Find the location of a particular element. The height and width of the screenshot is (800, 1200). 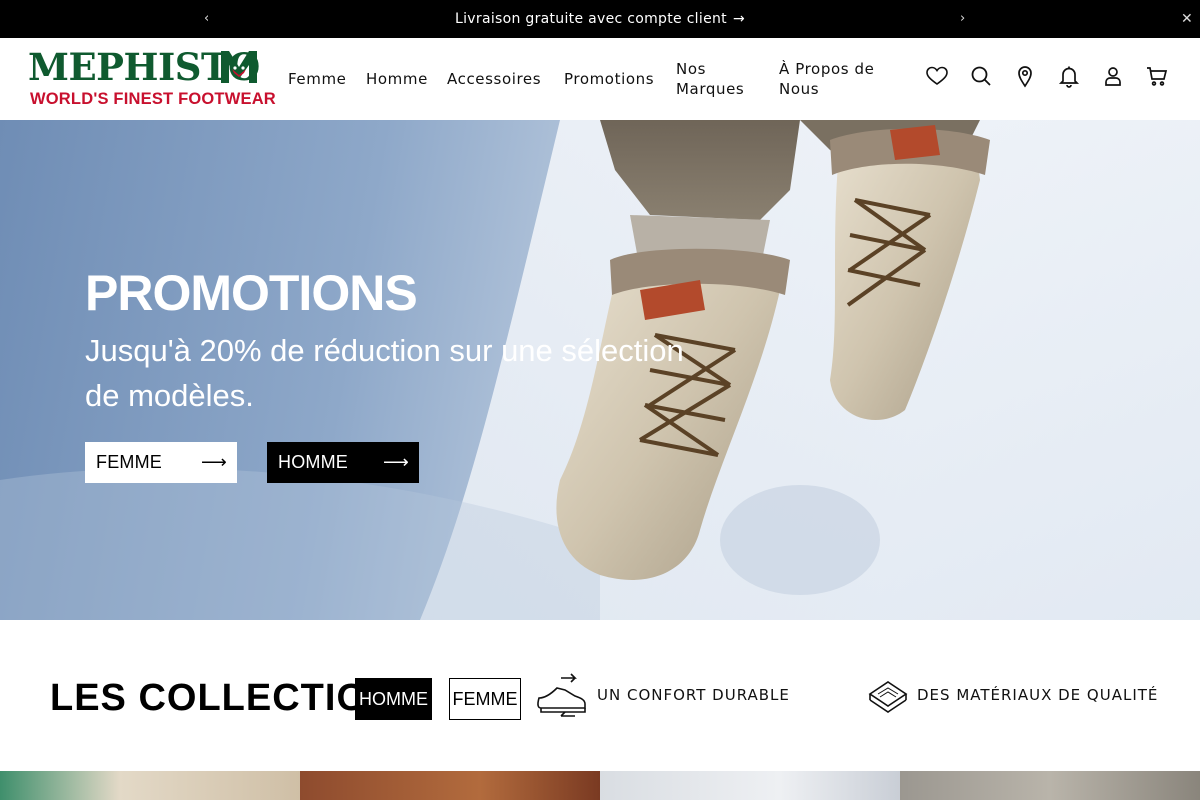

feature-comfort: UN CONFORT DURABLE is located at coordinates (662, 695).